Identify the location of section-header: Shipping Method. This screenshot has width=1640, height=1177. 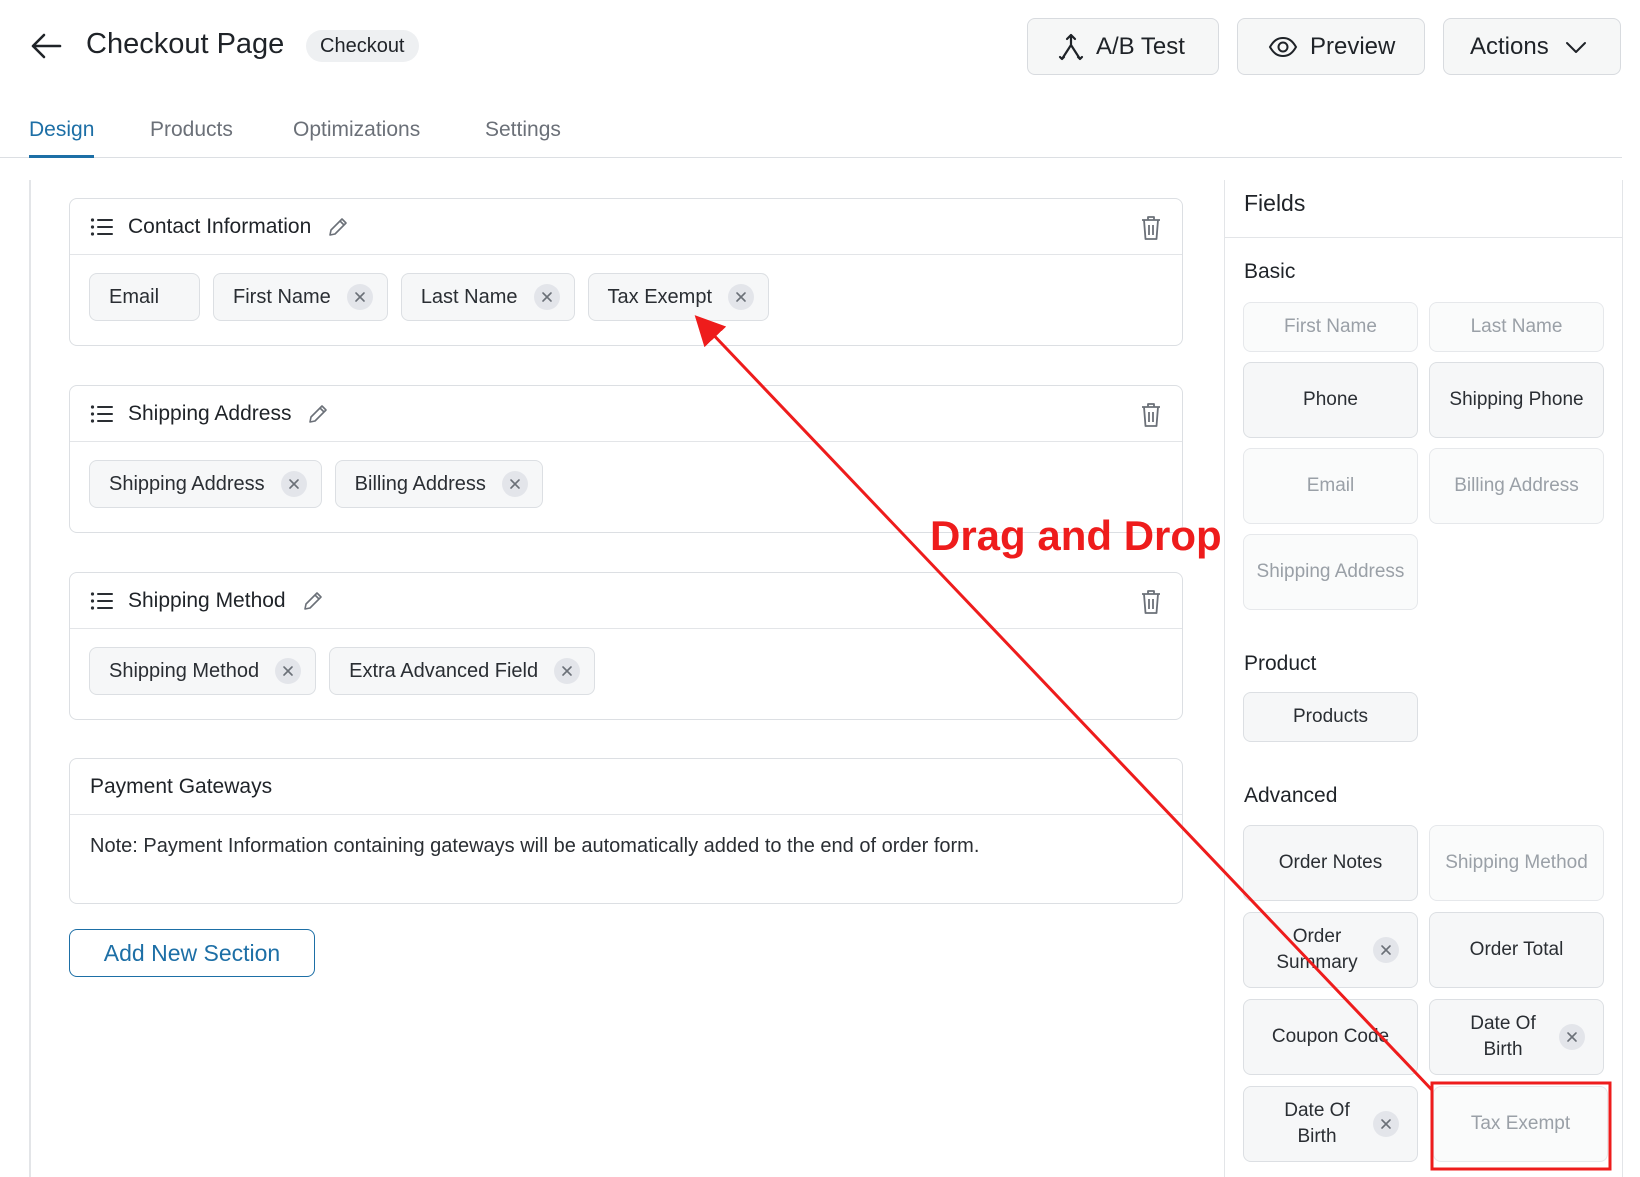
(626, 601).